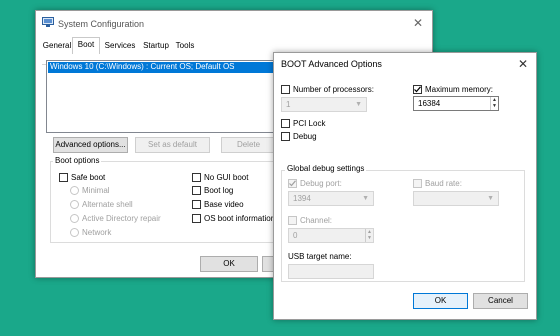  I want to click on alternate-shell-radio, so click(74, 204).